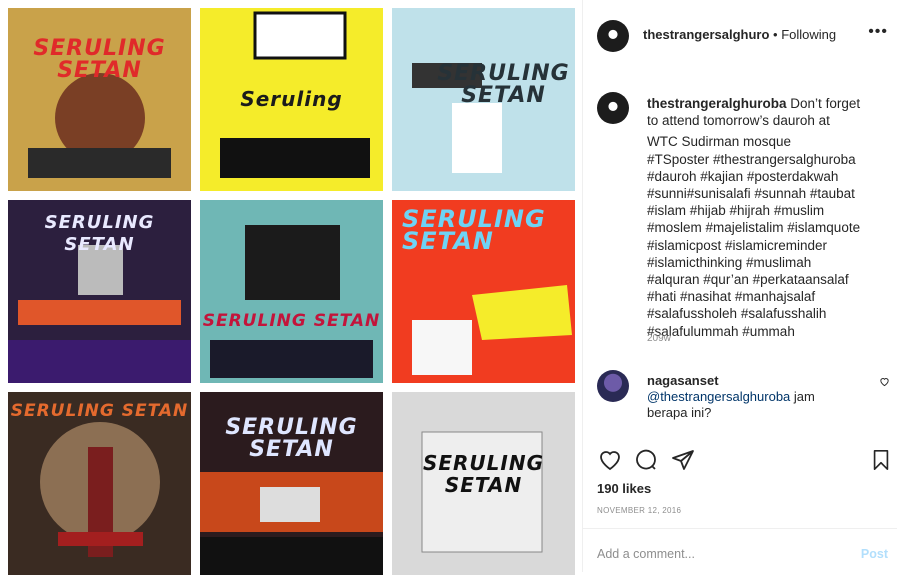  What do you see at coordinates (878, 32) in the screenshot?
I see `more-options-icon: •••` at bounding box center [878, 32].